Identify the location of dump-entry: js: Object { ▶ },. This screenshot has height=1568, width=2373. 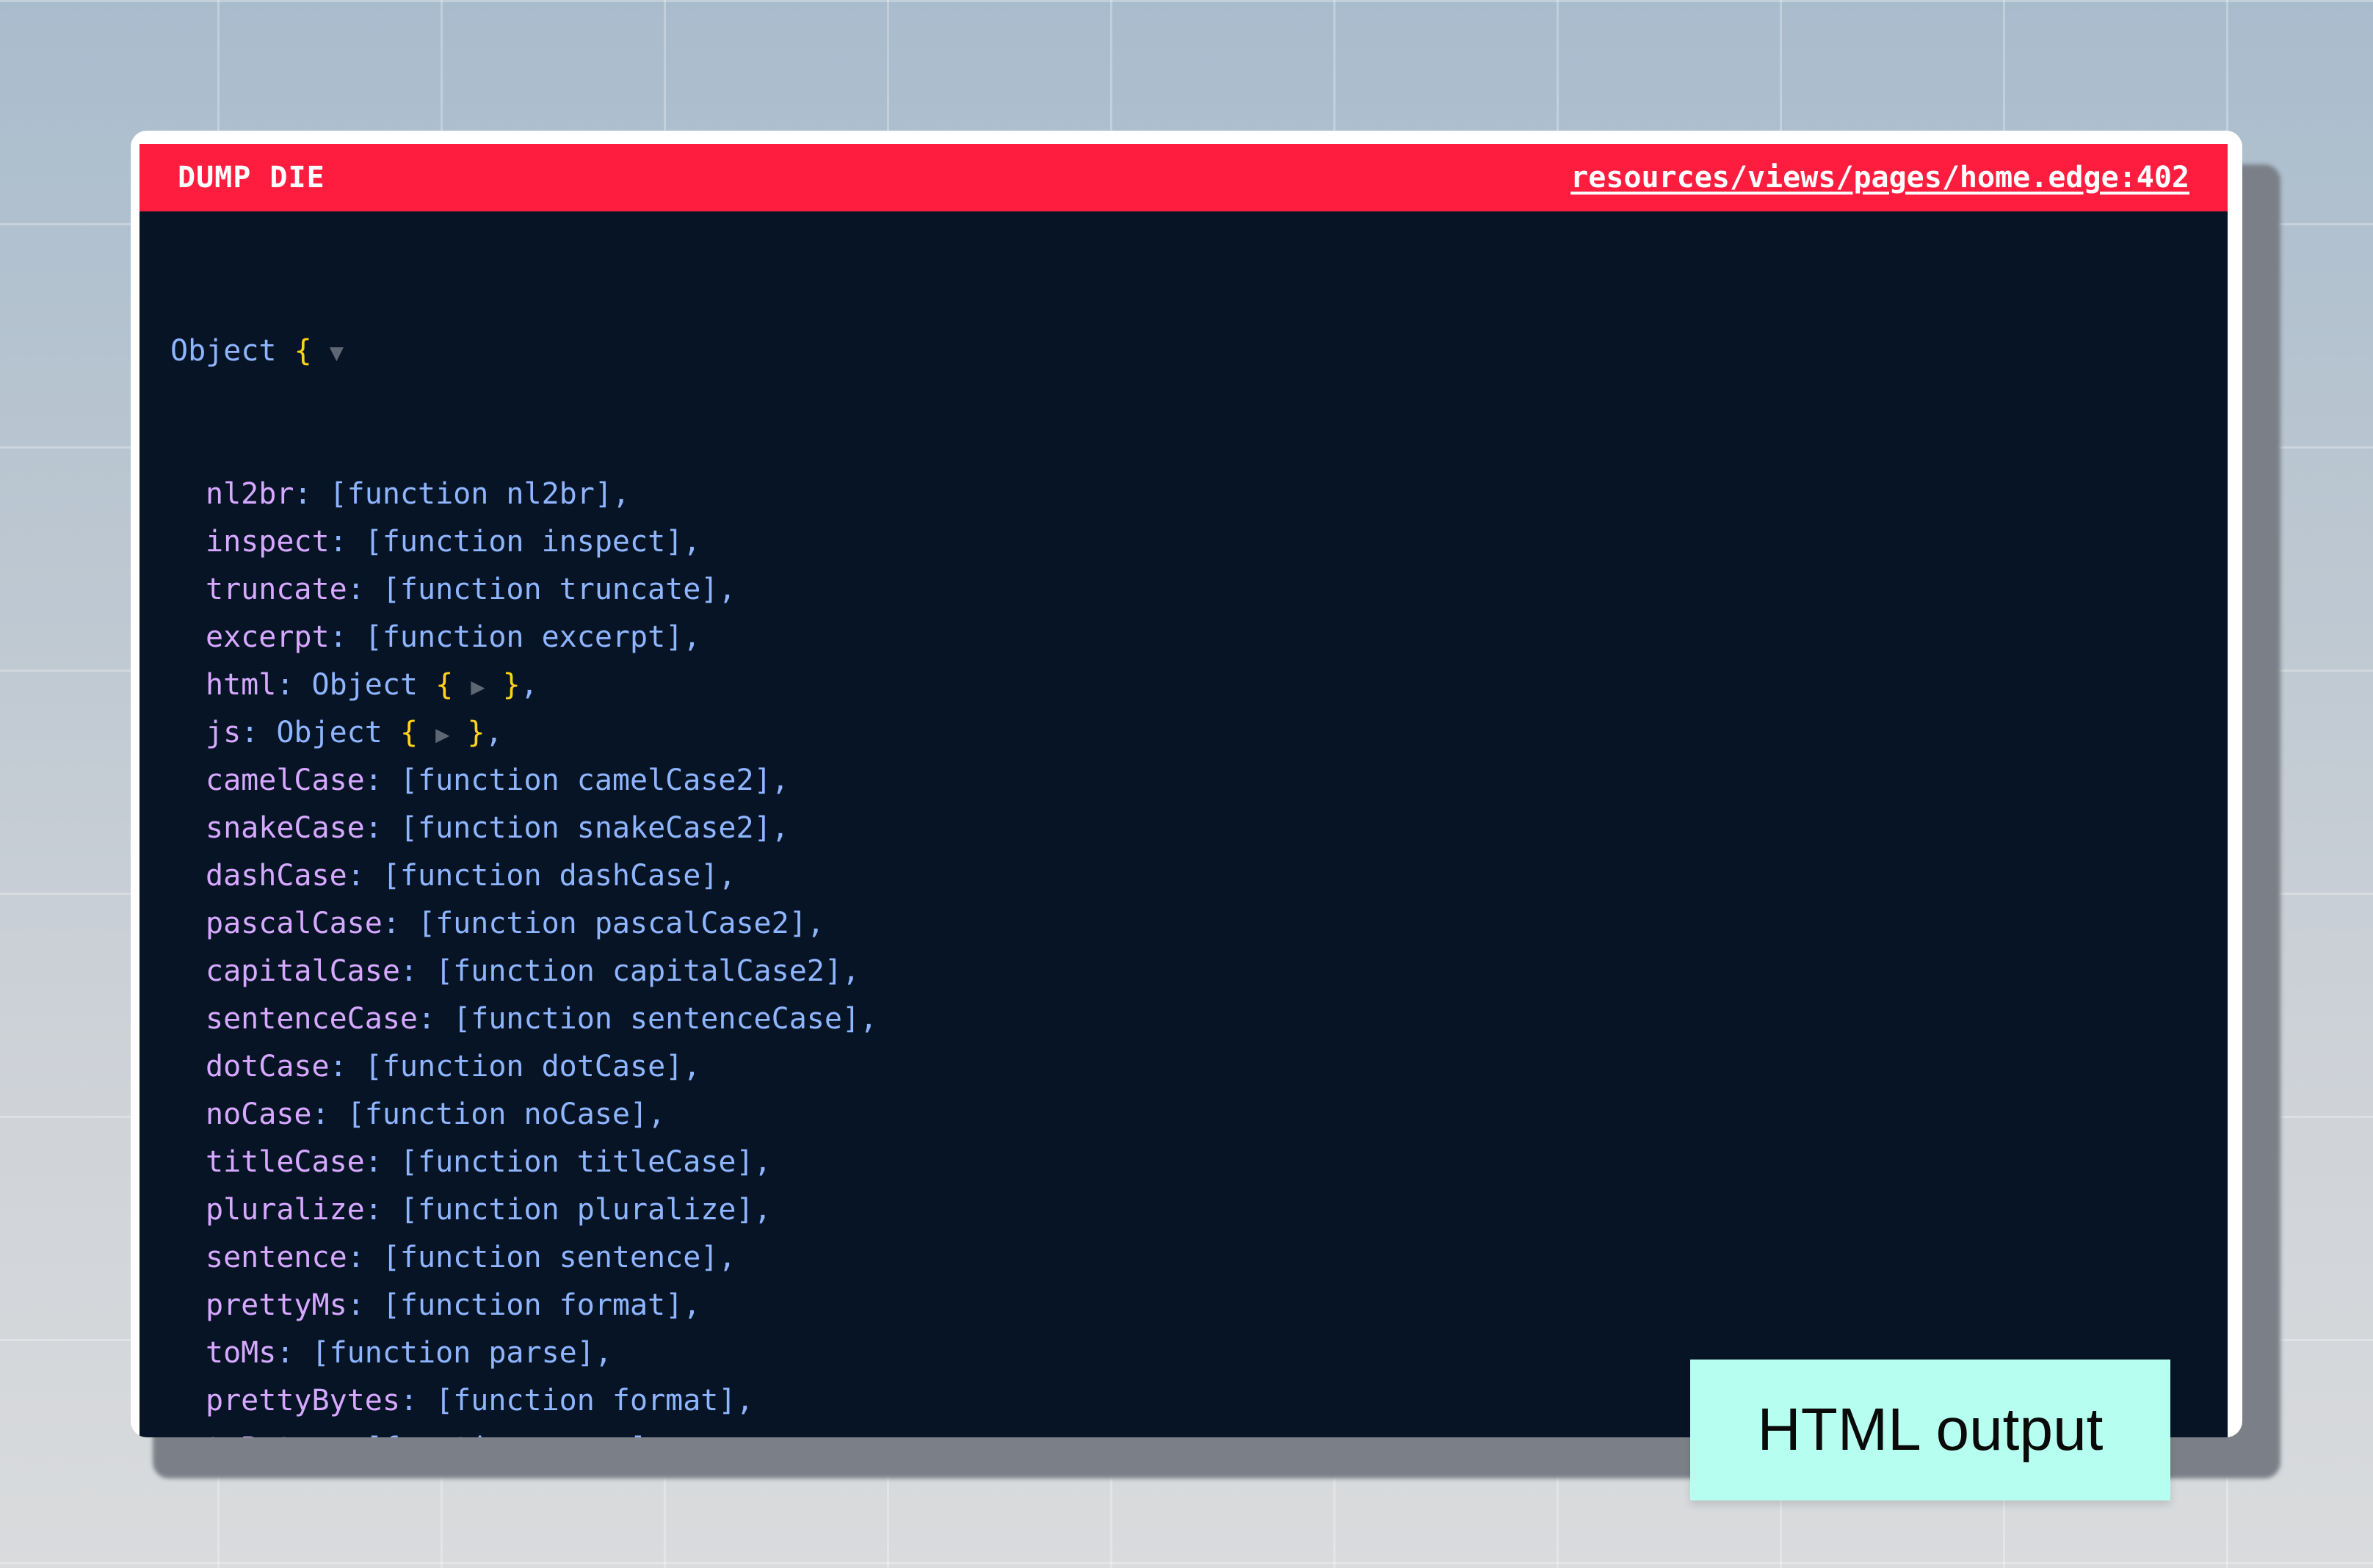
(1199, 733).